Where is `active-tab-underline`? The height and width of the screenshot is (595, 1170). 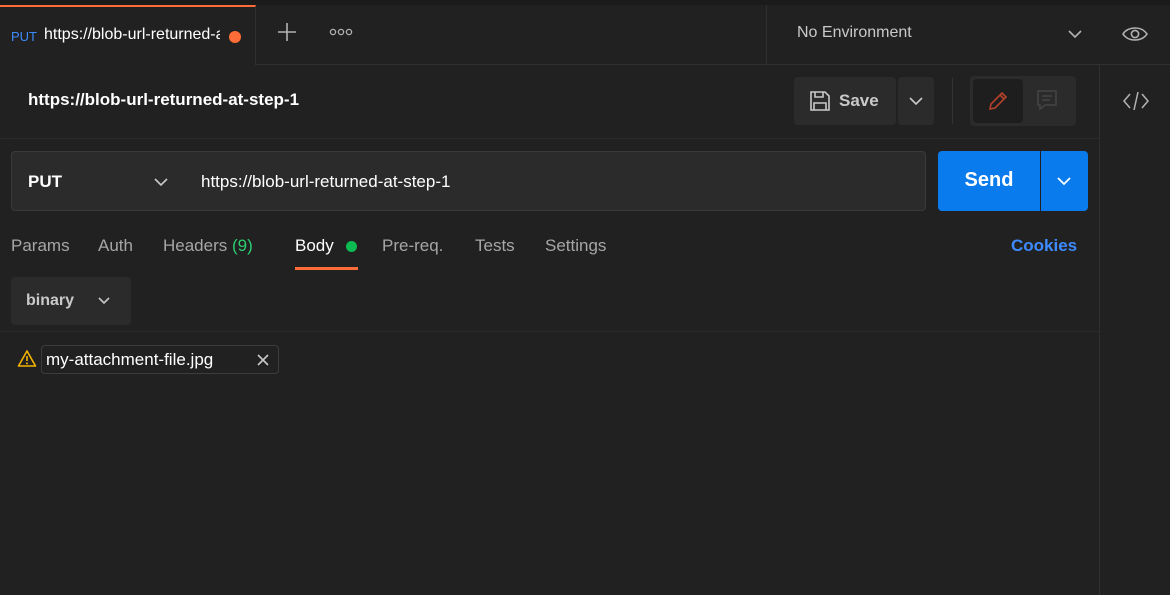 active-tab-underline is located at coordinates (326, 268).